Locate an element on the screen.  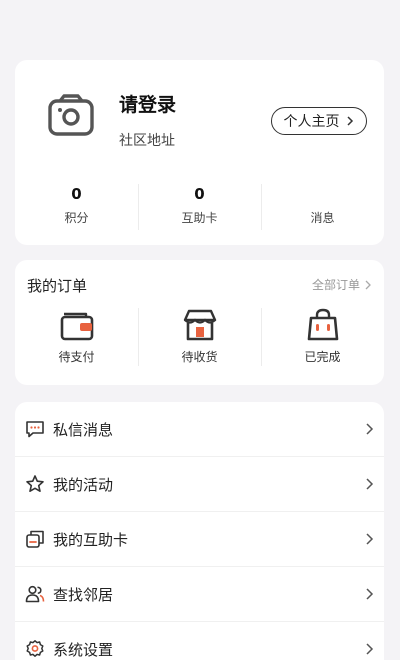
gear-icon is located at coordinates (35, 648).